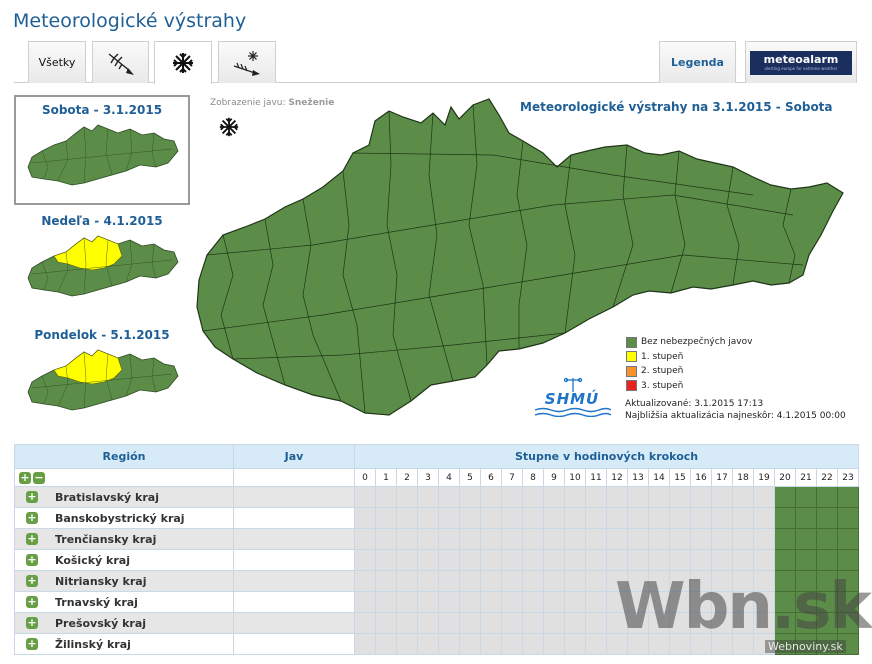 The height and width of the screenshot is (664, 872). I want to click on tab-blizzard, so click(247, 62).